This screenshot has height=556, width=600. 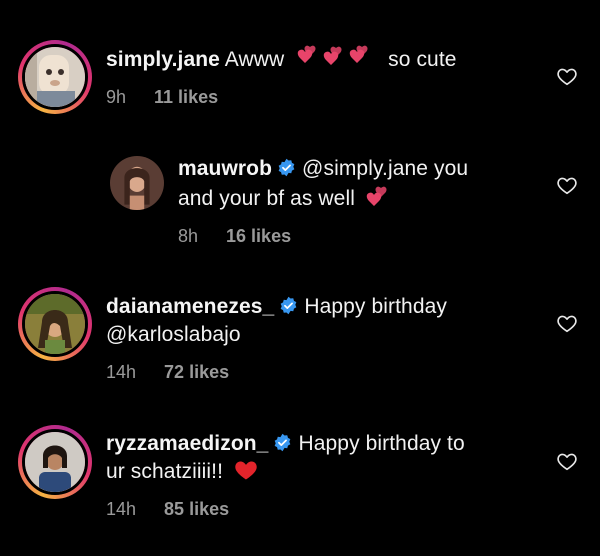 I want to click on timestamp: 9h, so click(x=116, y=97).